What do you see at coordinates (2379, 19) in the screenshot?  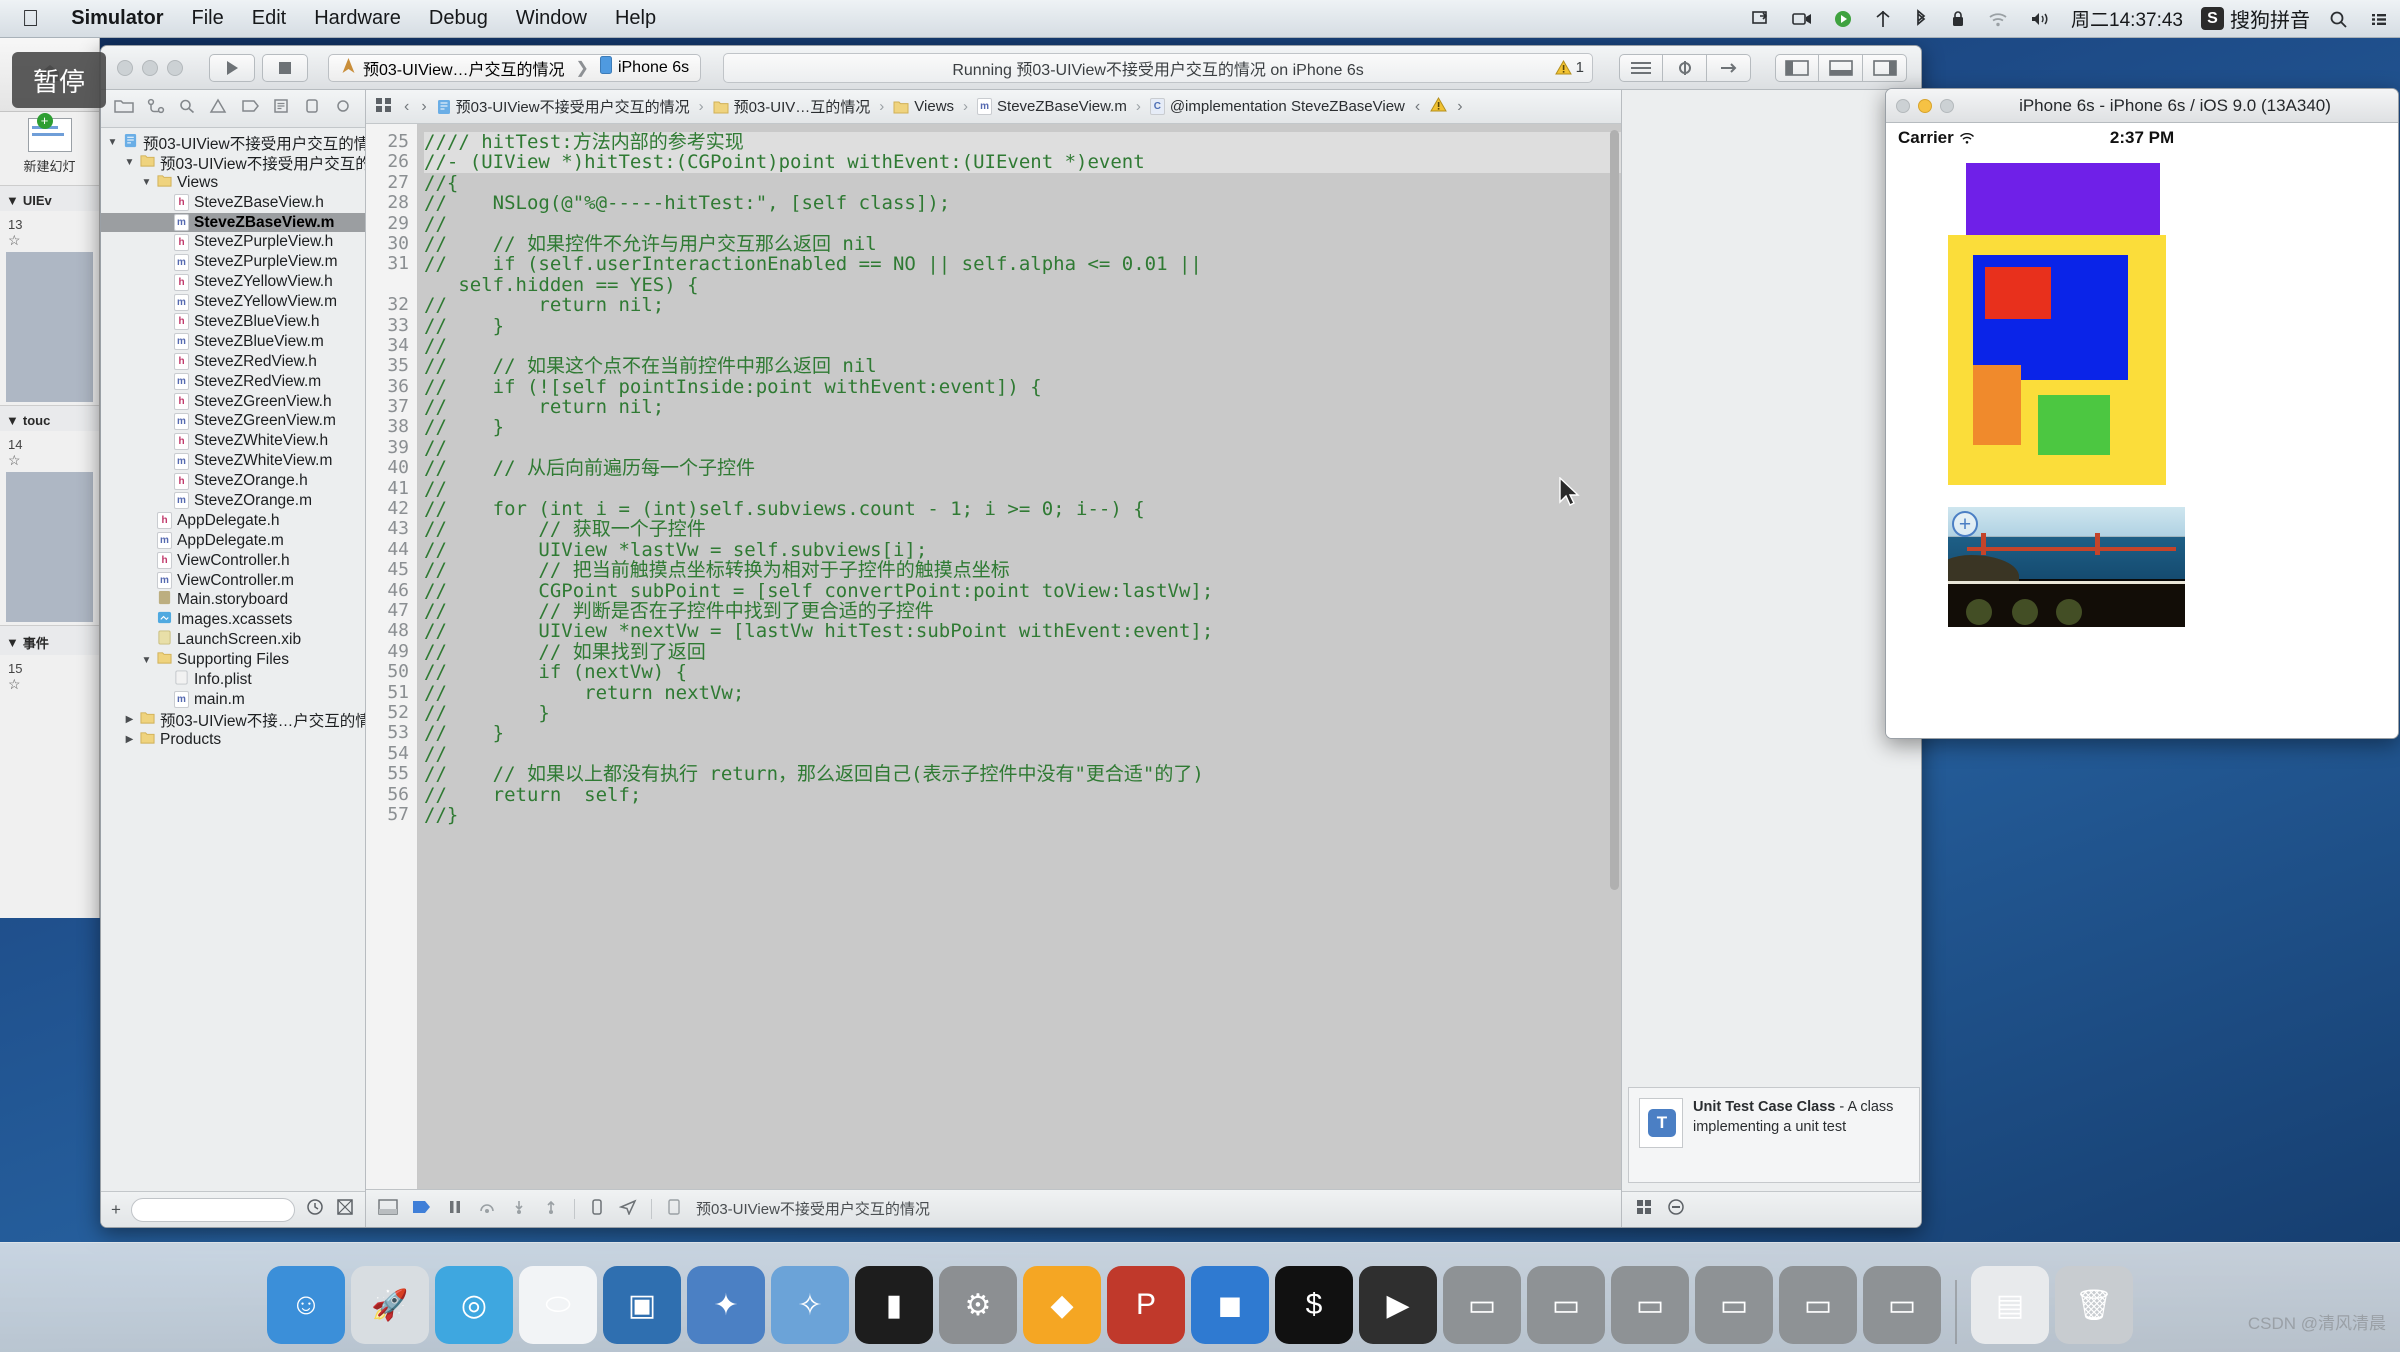 I see `notification-center-icon` at bounding box center [2379, 19].